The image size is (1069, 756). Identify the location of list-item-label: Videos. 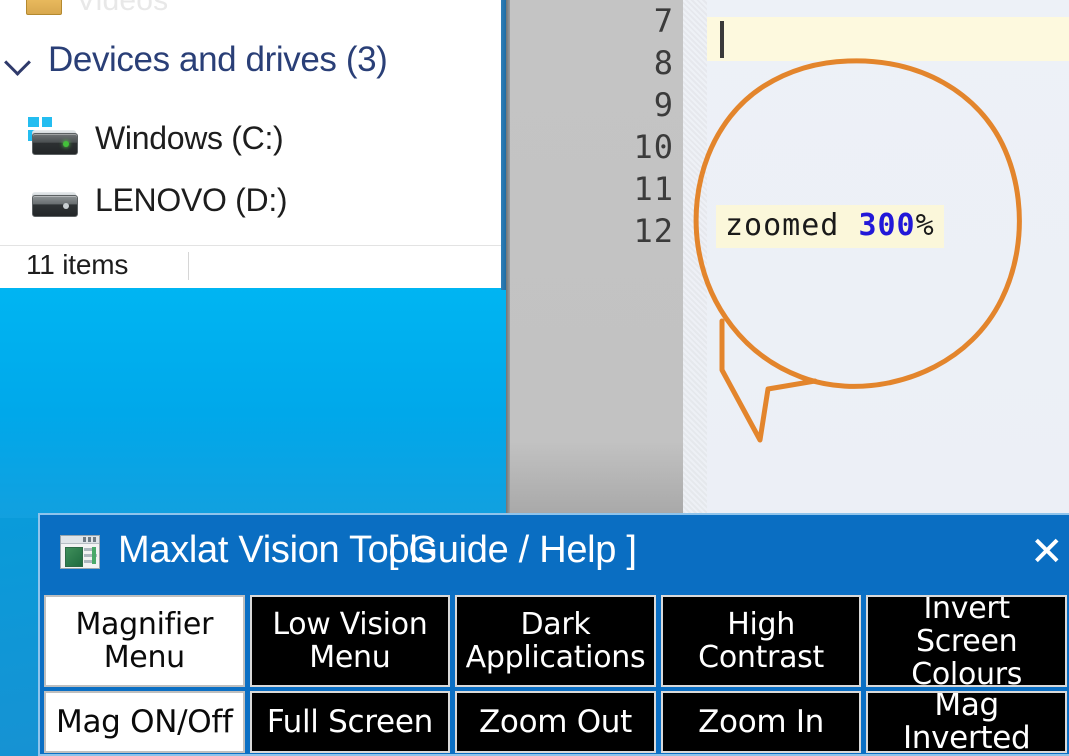
(122, 8).